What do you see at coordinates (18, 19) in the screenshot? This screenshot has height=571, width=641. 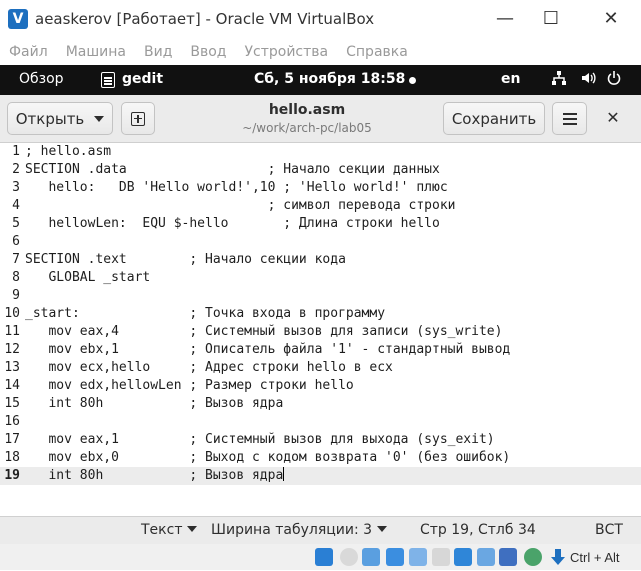 I see `virtualbox-logo-icon: V` at bounding box center [18, 19].